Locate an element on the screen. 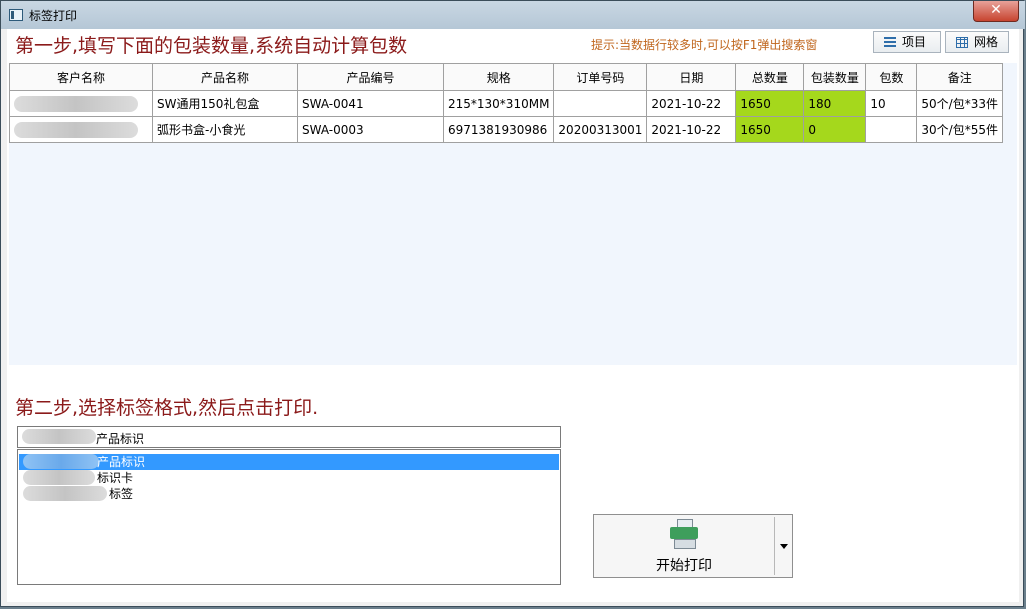 Image resolution: width=1026 pixels, height=609 pixels. col-header: 产品编号 is located at coordinates (370, 77).